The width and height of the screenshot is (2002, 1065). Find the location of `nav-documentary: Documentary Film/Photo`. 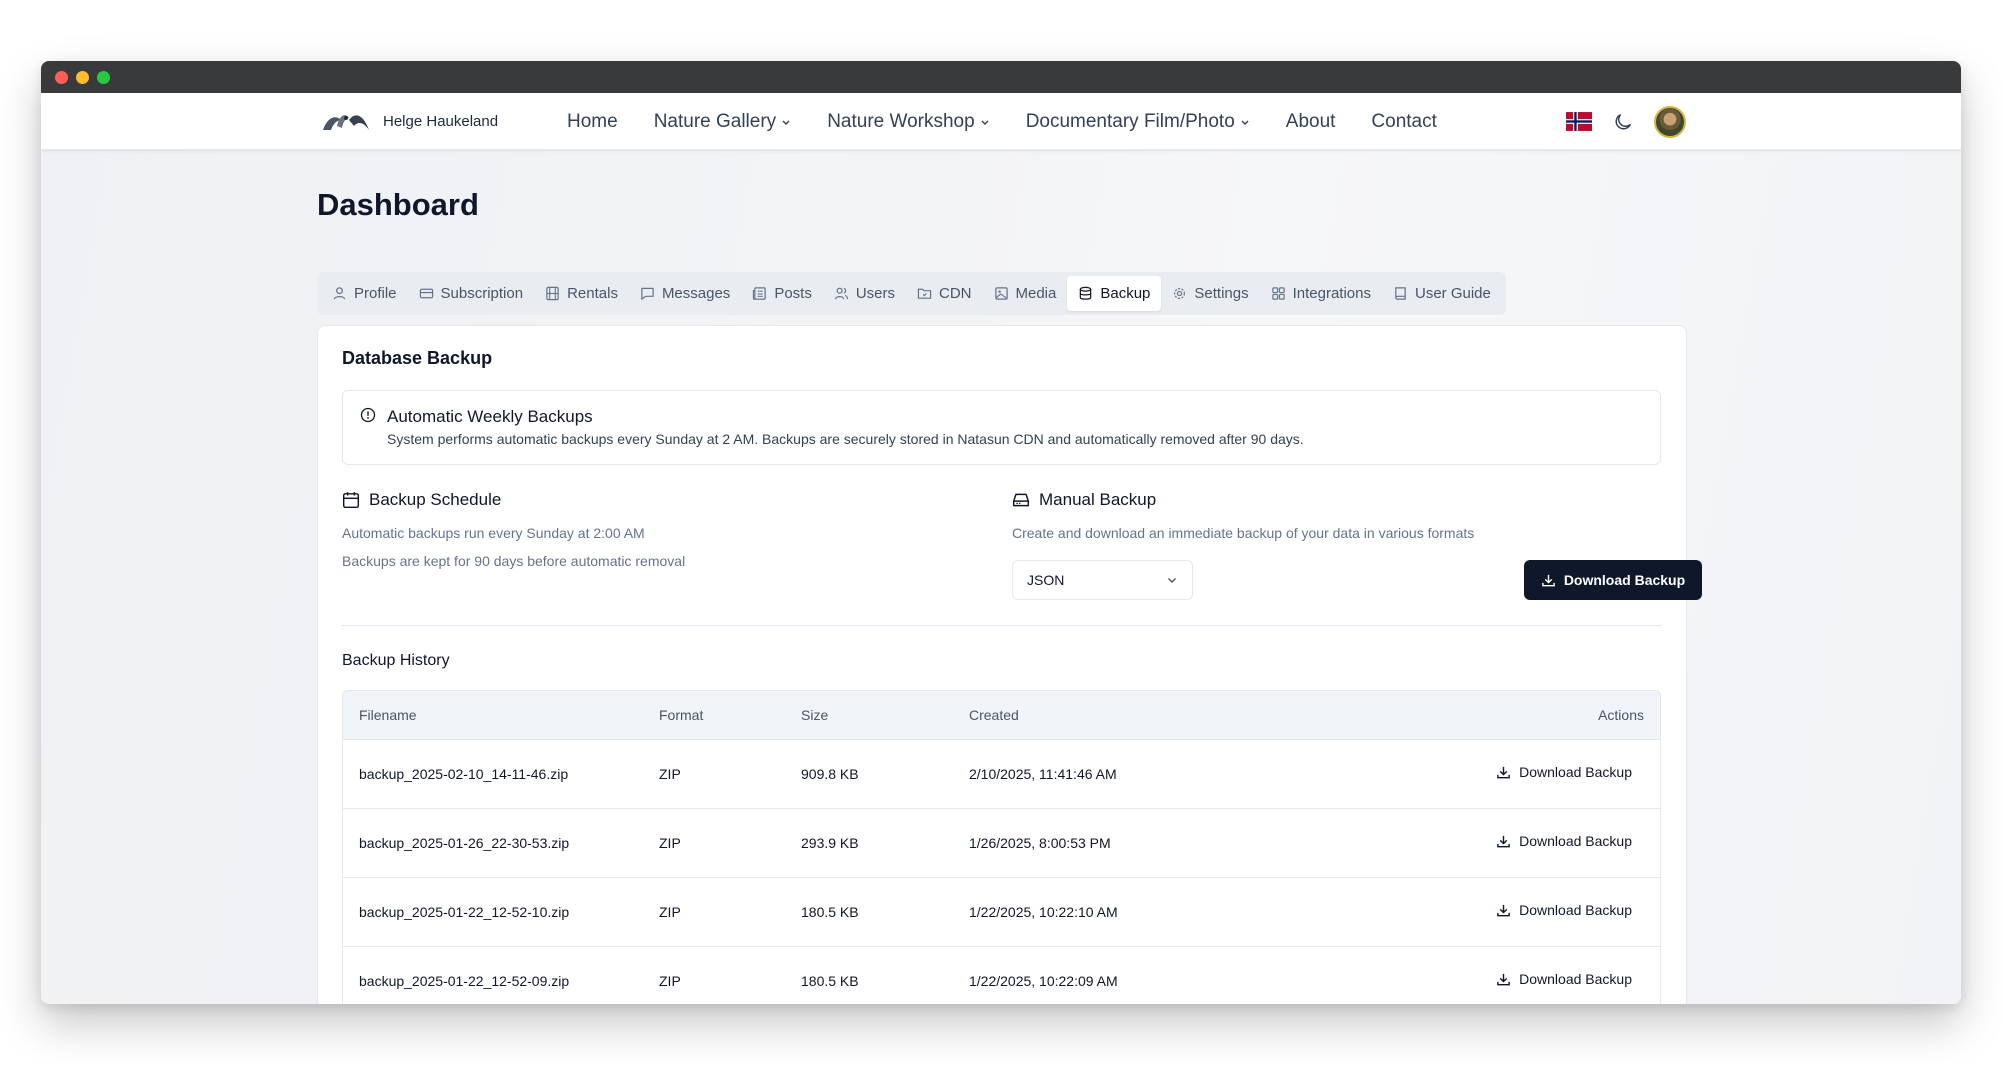

nav-documentary: Documentary Film/Photo is located at coordinates (1138, 122).